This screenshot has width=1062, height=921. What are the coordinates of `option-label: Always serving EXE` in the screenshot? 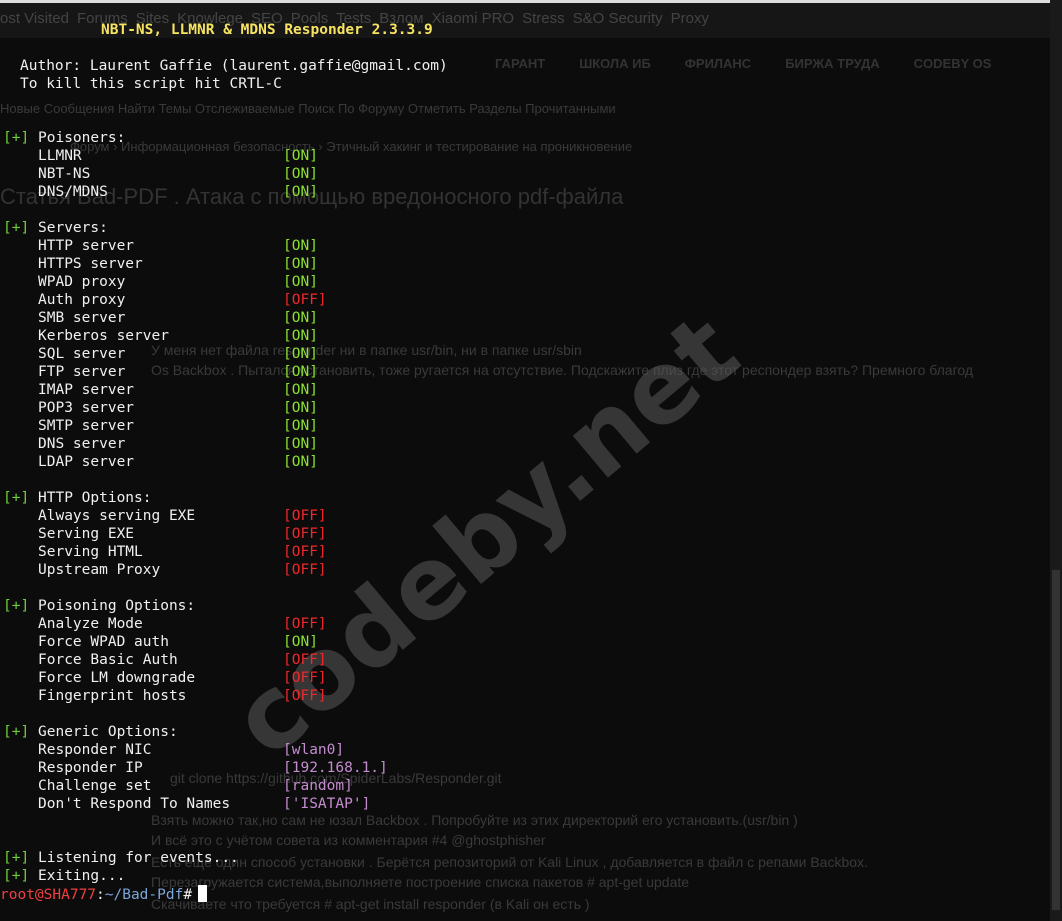 It's located at (117, 516).